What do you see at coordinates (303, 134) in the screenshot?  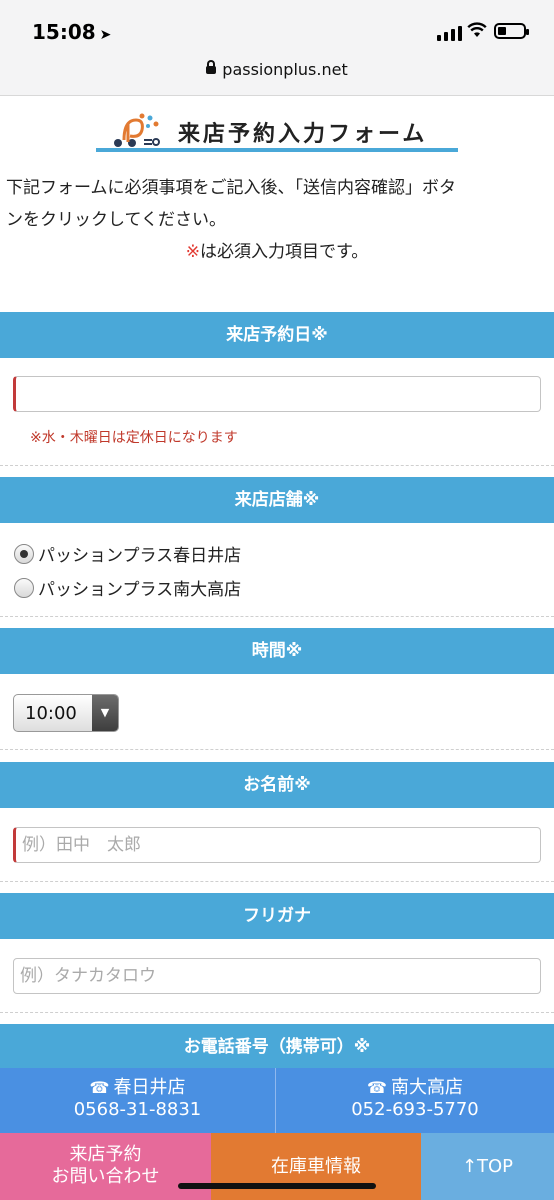 I see `page-title: 来店予約入力フォーム` at bounding box center [303, 134].